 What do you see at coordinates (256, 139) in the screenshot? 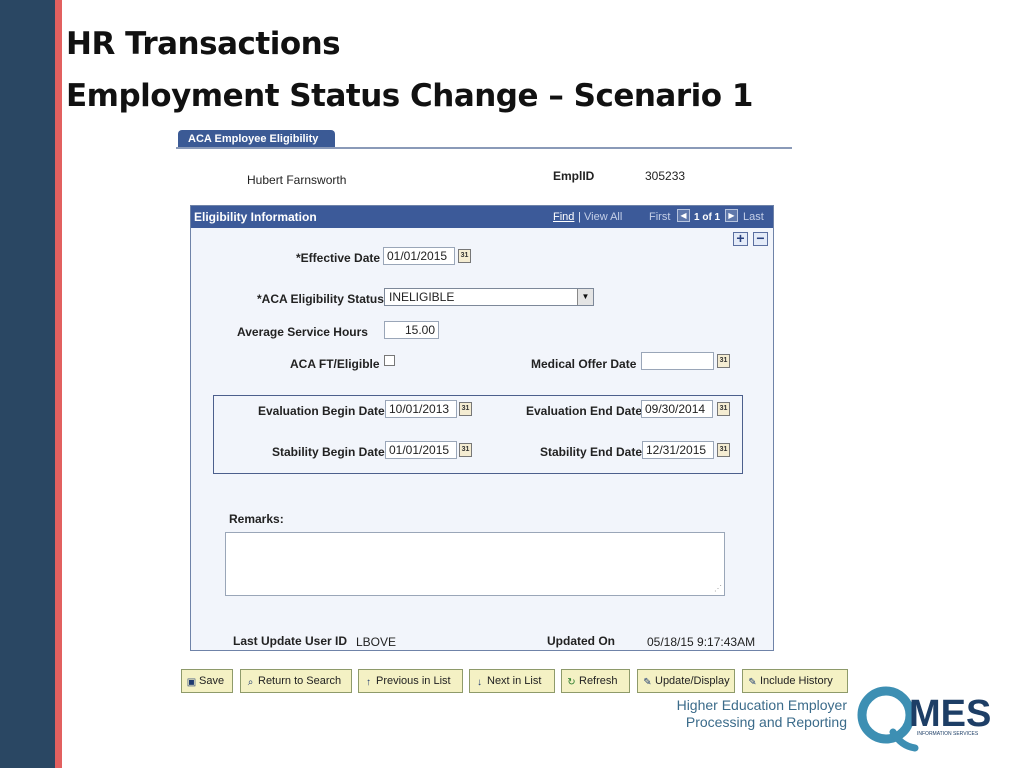
I see `tab-aca-employee-eligibility: ACA Employee Eligibility` at bounding box center [256, 139].